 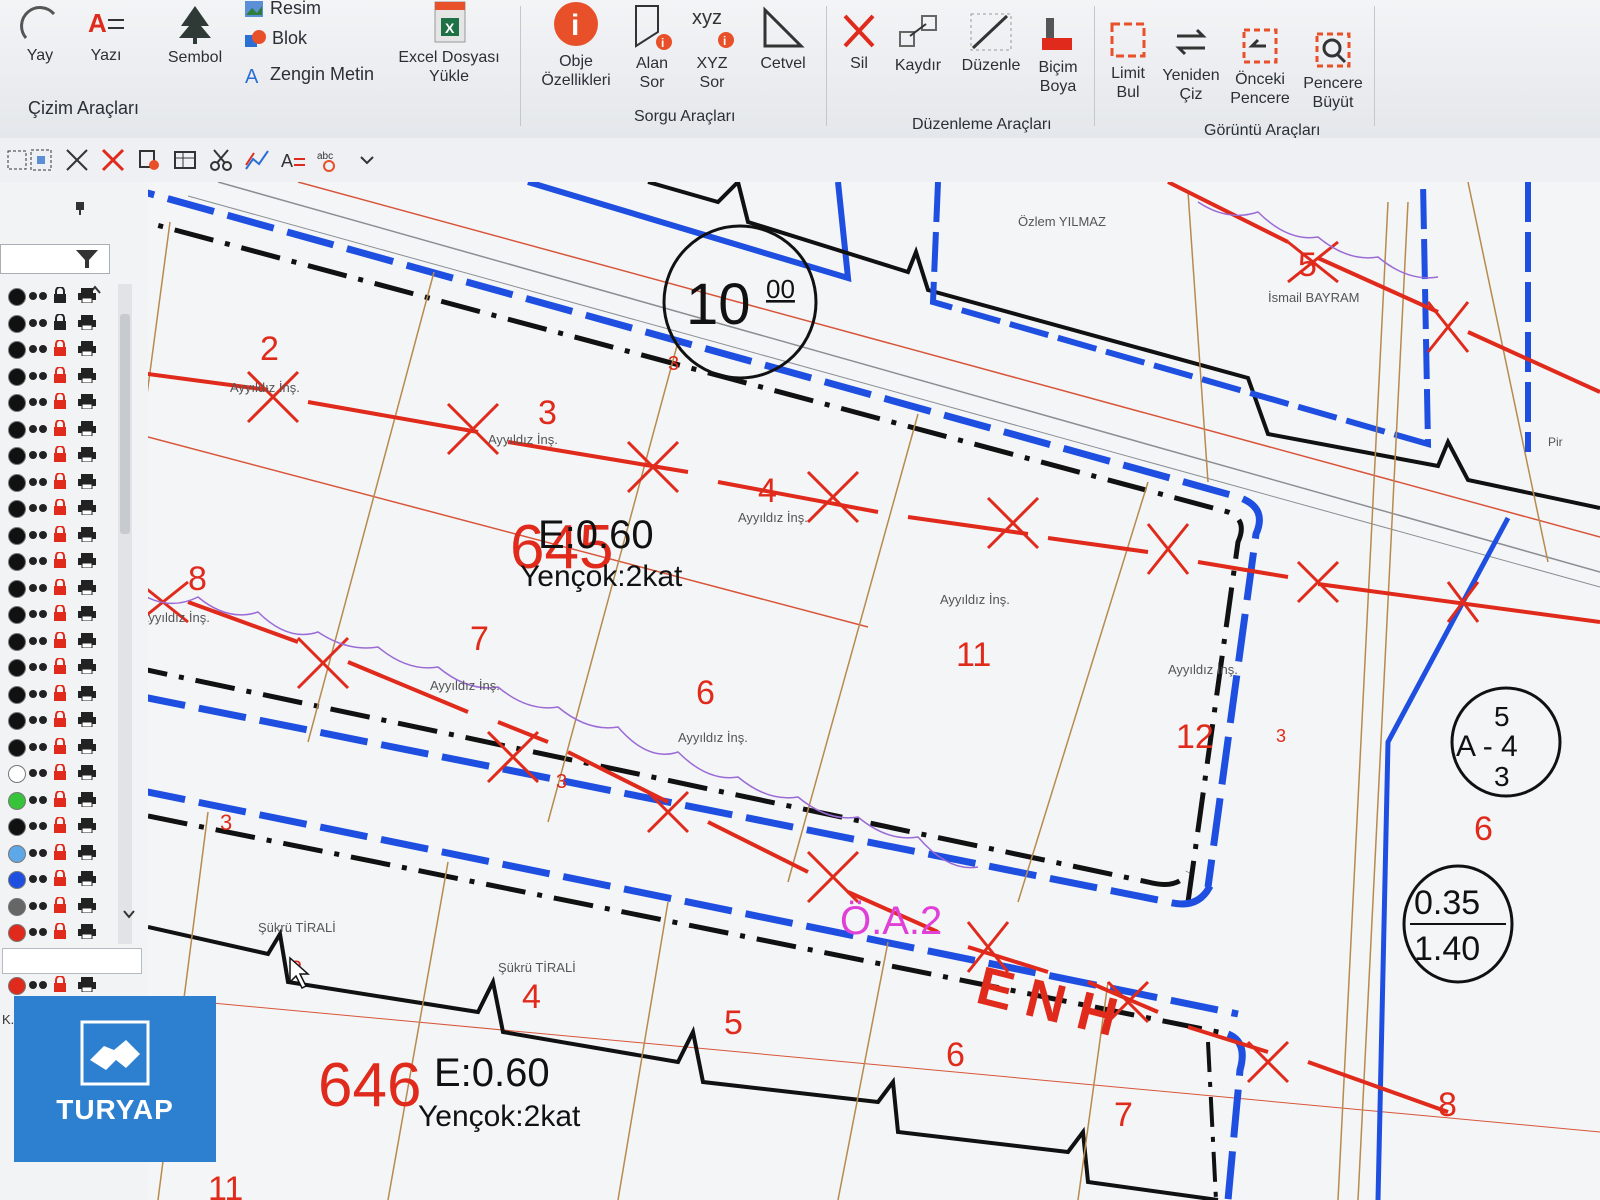 I want to click on trim-icon, so click(x=77, y=160).